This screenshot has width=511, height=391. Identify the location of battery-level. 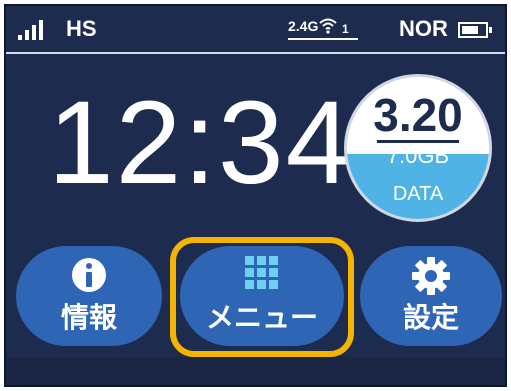
(470, 30).